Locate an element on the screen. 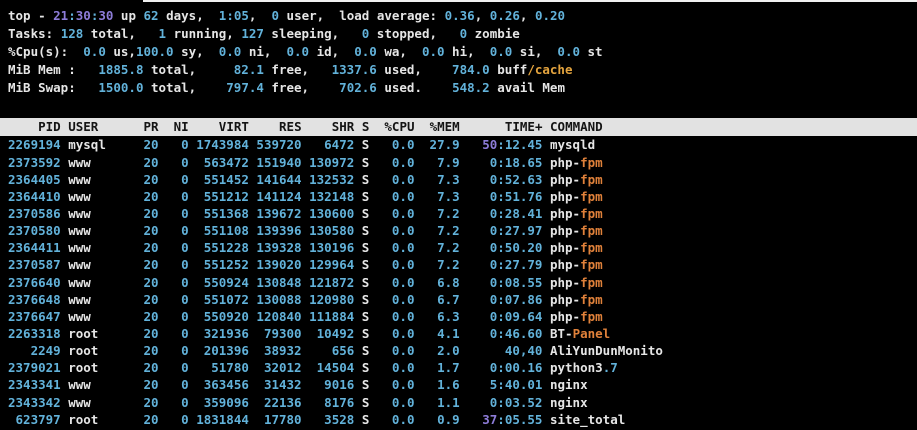 This screenshot has width=917, height=430. text-segment: 9016 is located at coordinates (339, 385).